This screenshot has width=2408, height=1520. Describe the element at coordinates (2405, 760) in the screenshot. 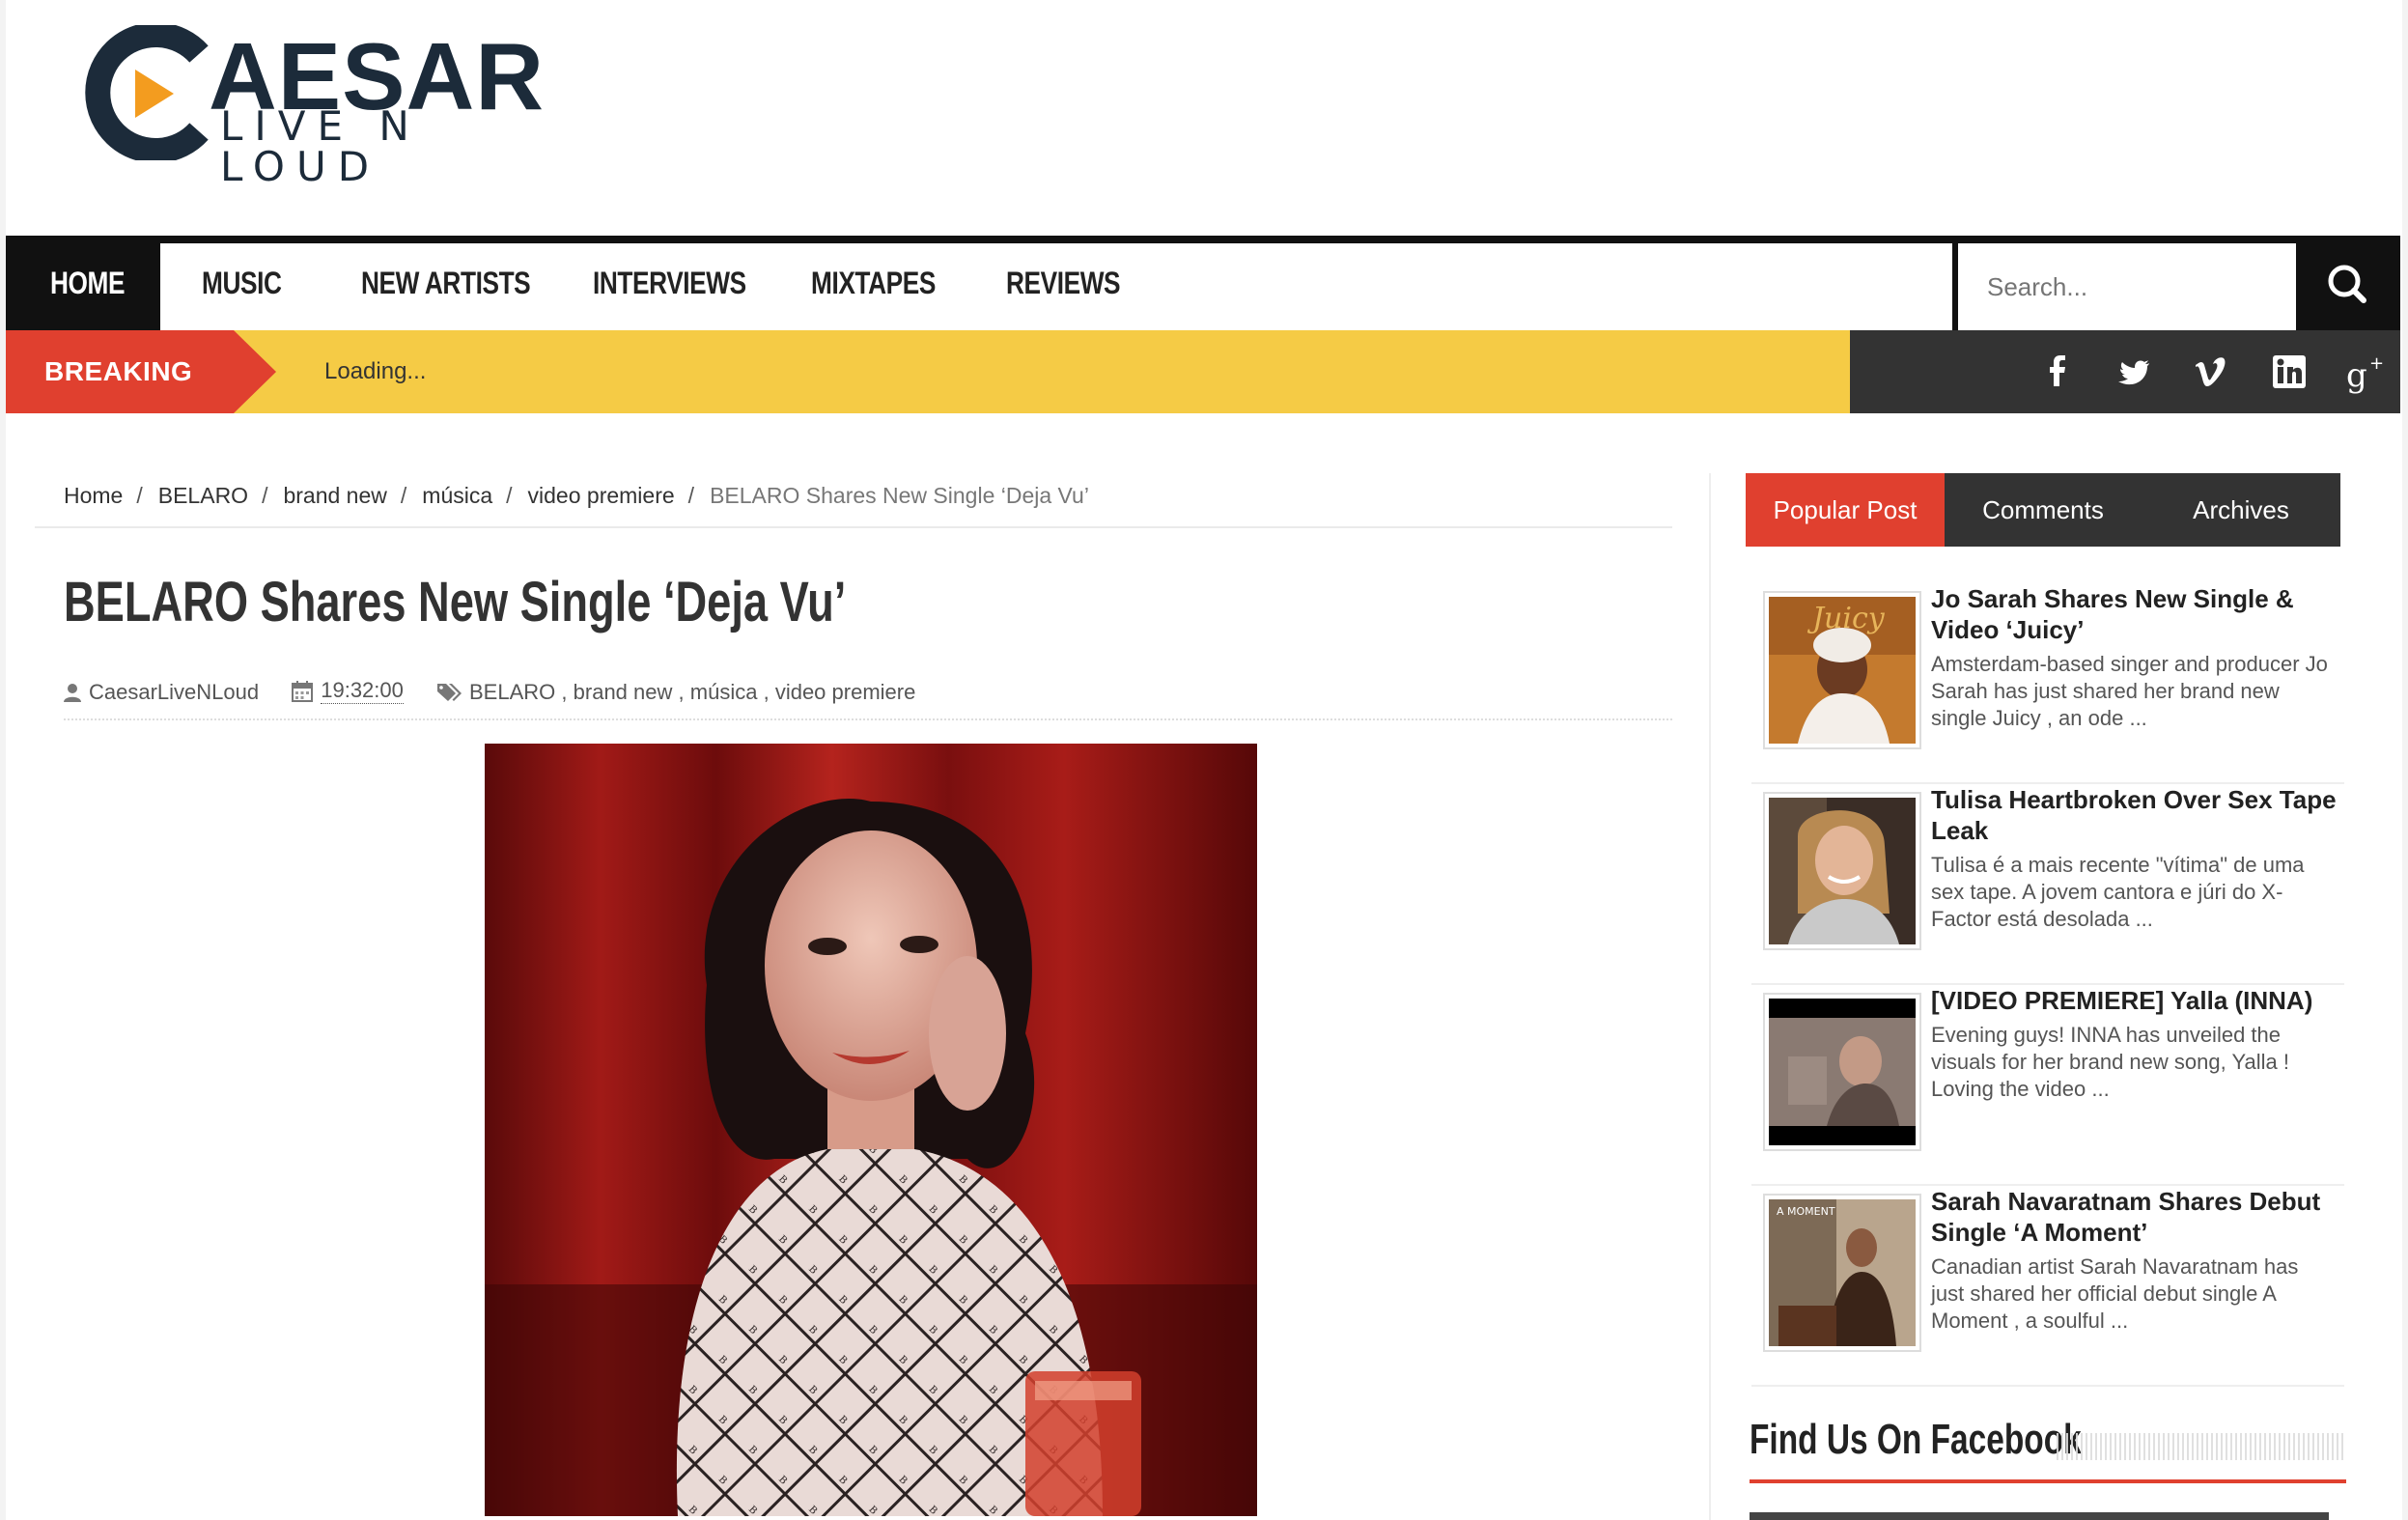

I see `page-edge-right` at that location.